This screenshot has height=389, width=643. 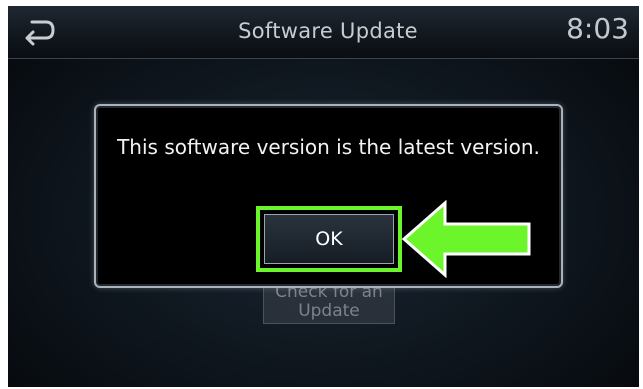 I want to click on back-arrow-icon, so click(x=40, y=33).